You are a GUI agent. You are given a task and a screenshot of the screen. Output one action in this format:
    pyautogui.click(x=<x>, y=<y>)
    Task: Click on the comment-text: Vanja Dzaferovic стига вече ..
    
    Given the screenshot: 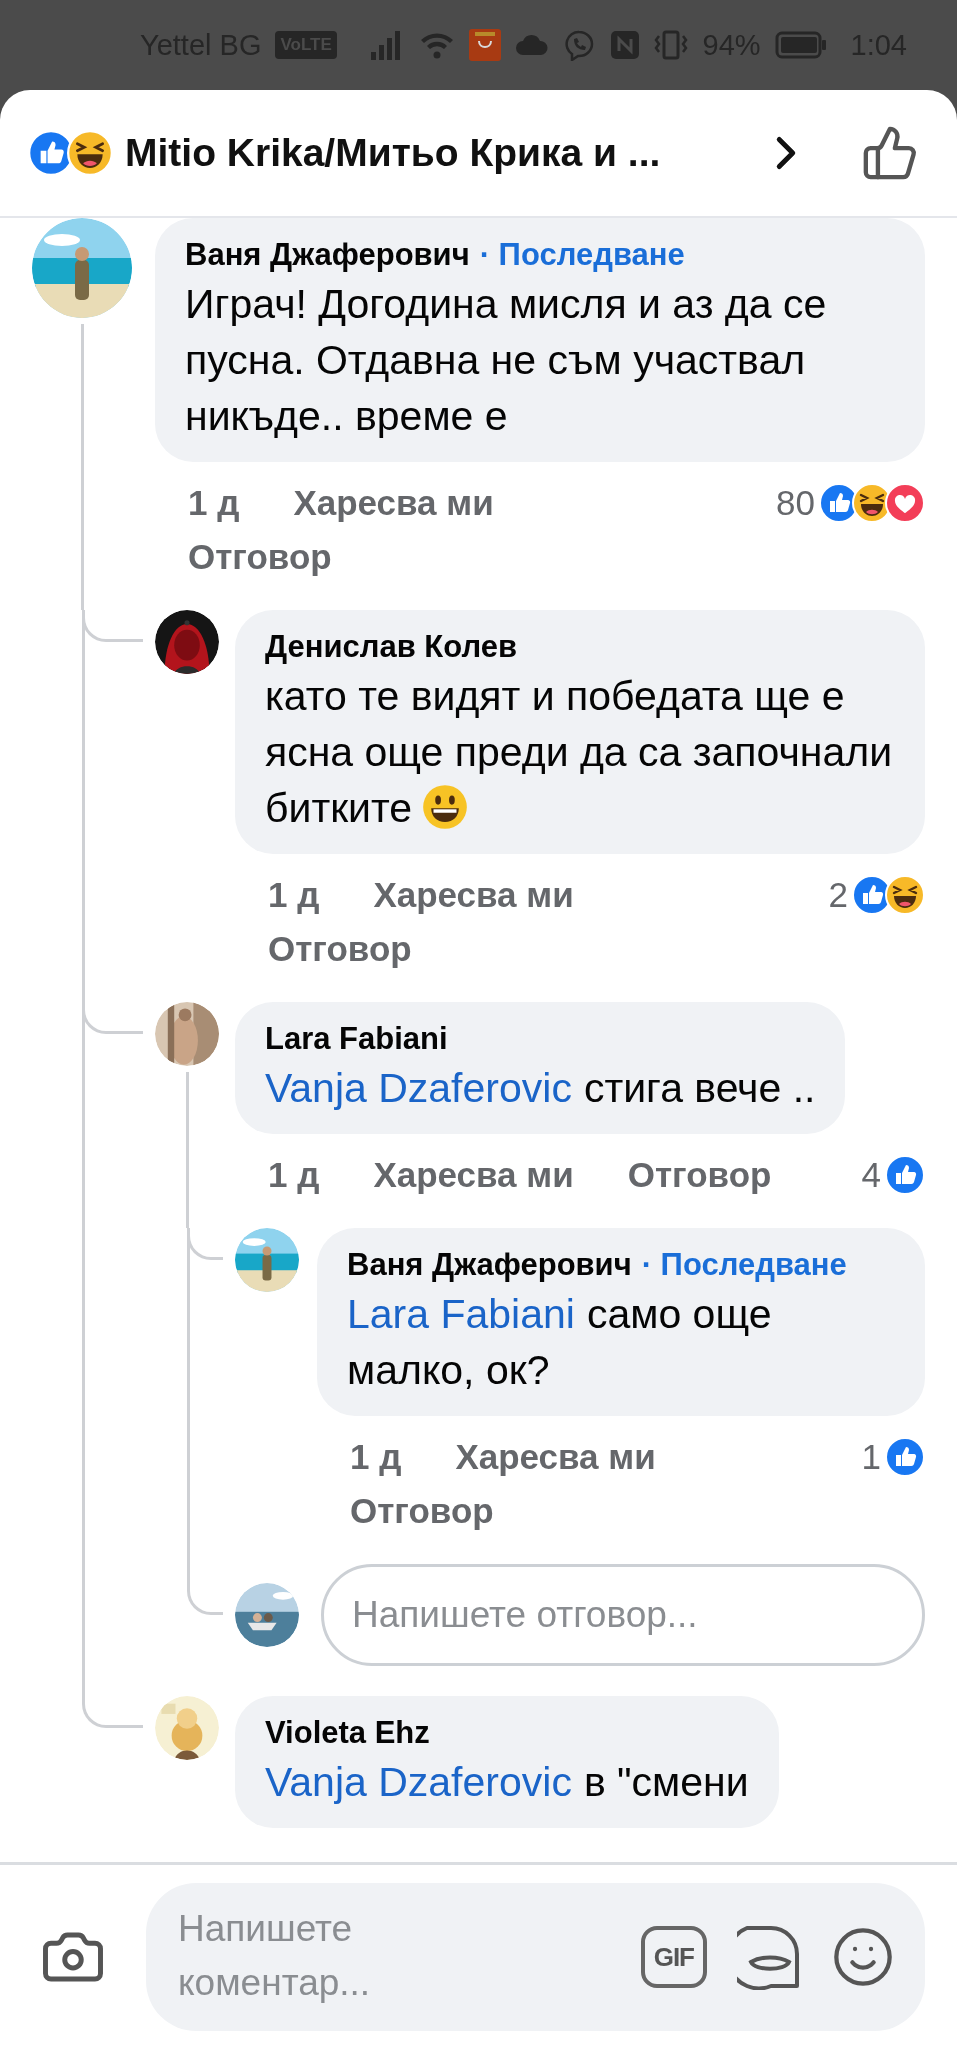 What is the action you would take?
    pyautogui.click(x=540, y=1088)
    